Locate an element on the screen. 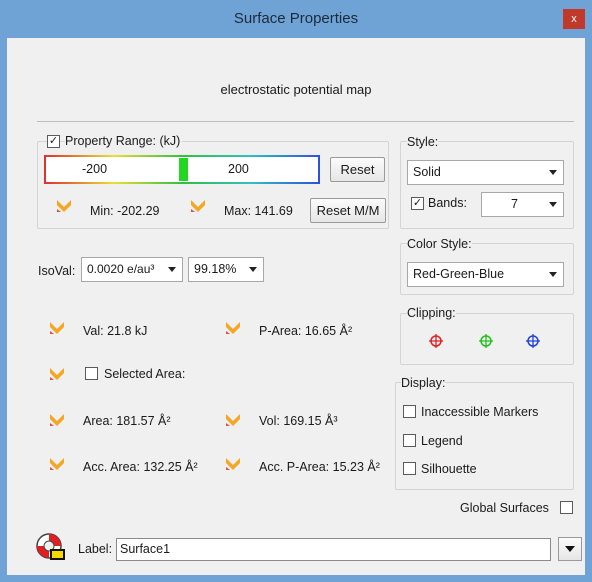 This screenshot has width=592, height=582. silhouette-checkbox is located at coordinates (409, 468).